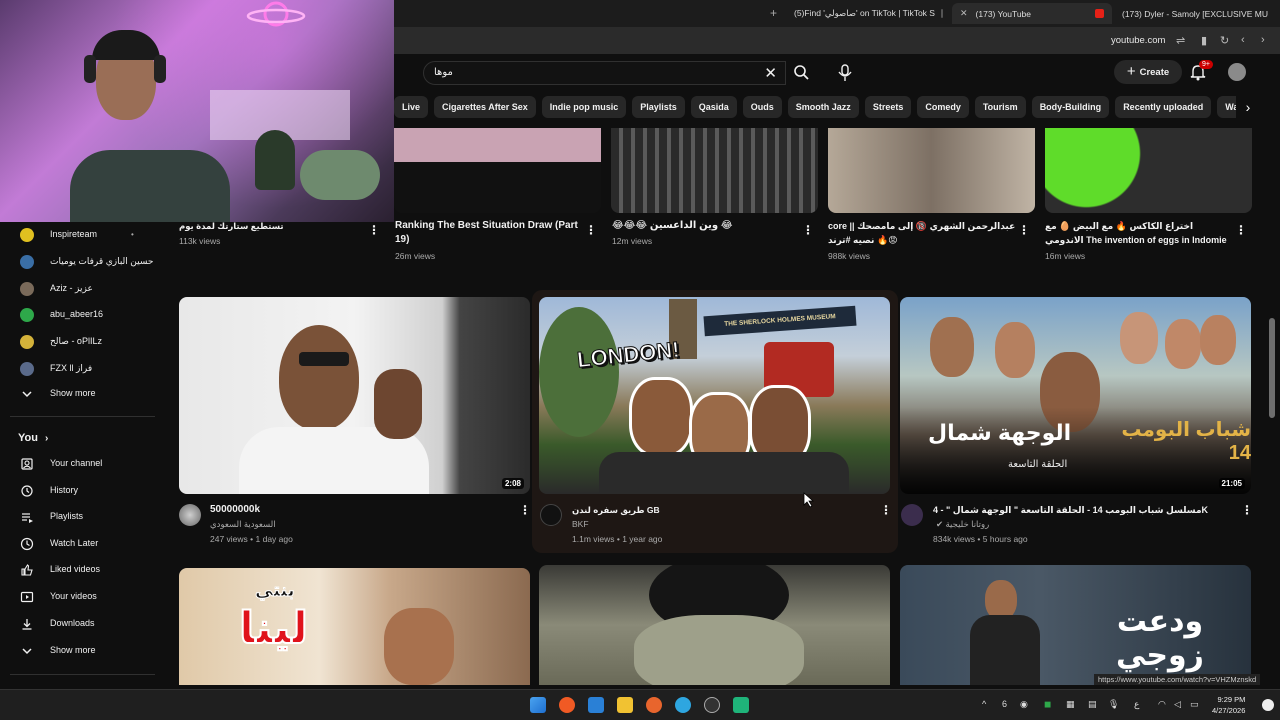  What do you see at coordinates (714, 395) in the screenshot?
I see `video-thumbnail: THE SHERLOCK HOLMES MUSEUM LONDON!` at bounding box center [714, 395].